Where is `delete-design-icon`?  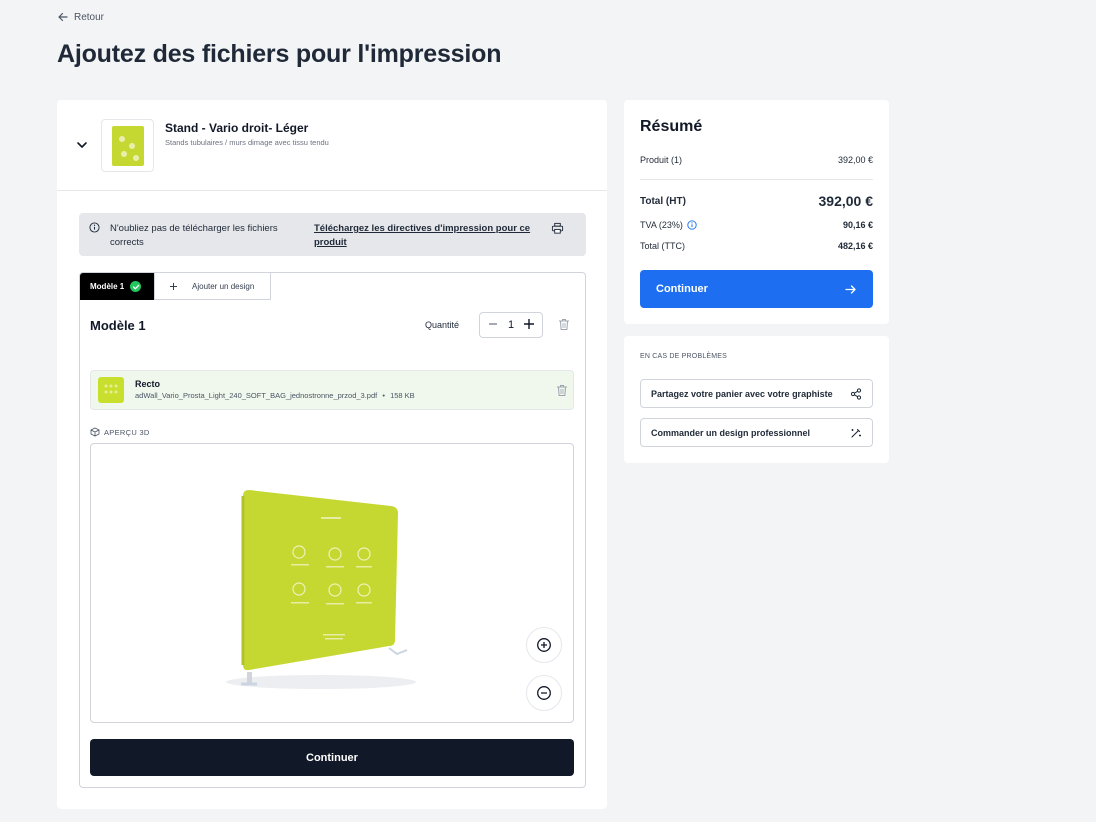
delete-design-icon is located at coordinates (564, 324).